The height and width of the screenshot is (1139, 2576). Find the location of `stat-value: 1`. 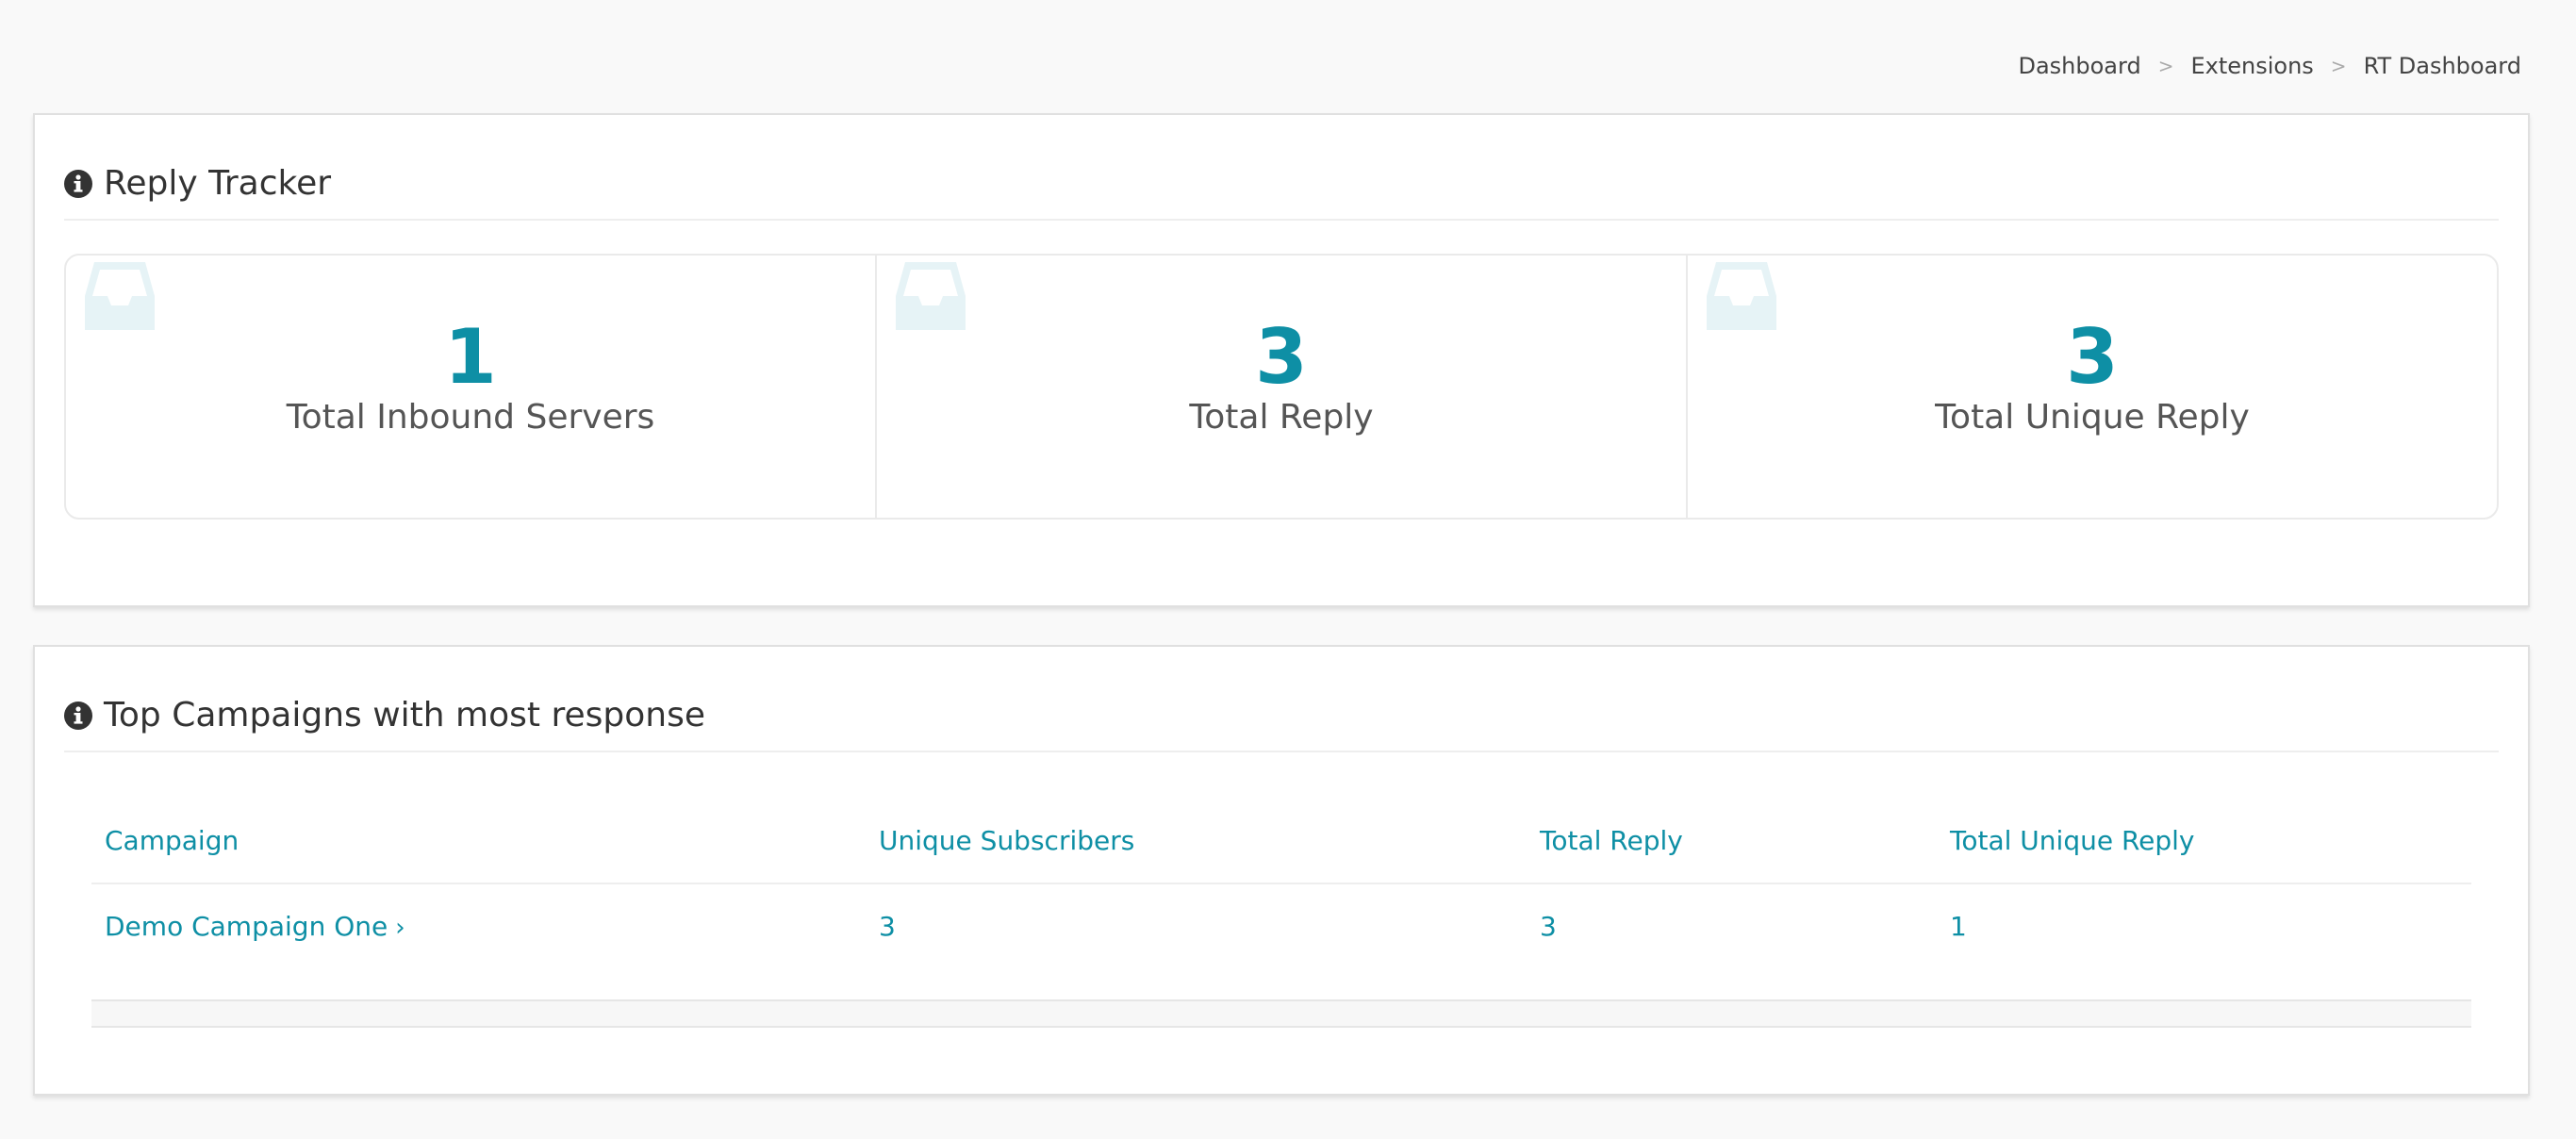

stat-value: 1 is located at coordinates (470, 357).